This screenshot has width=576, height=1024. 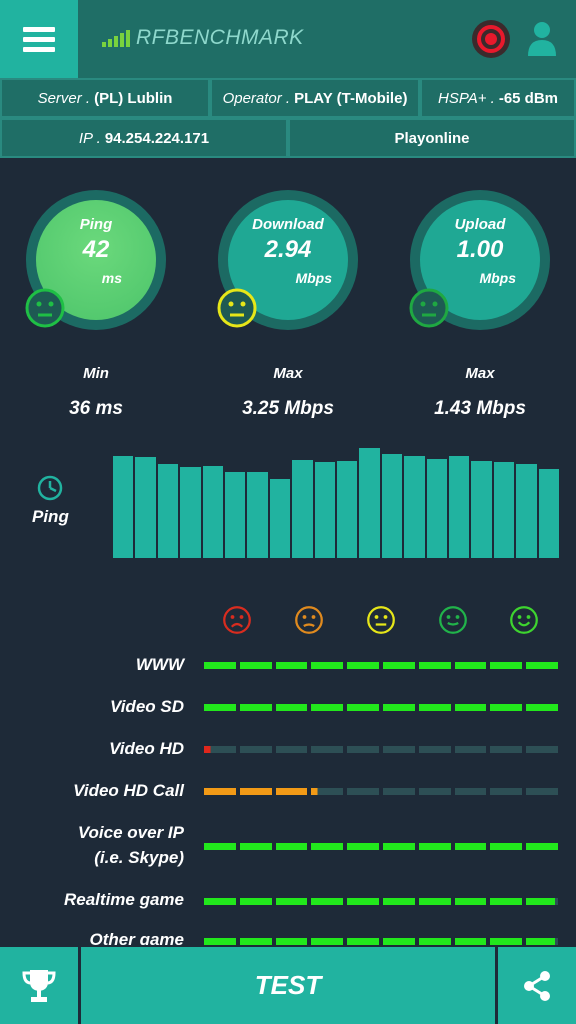 I want to click on quality-row-label: Video SD, so click(x=147, y=706).